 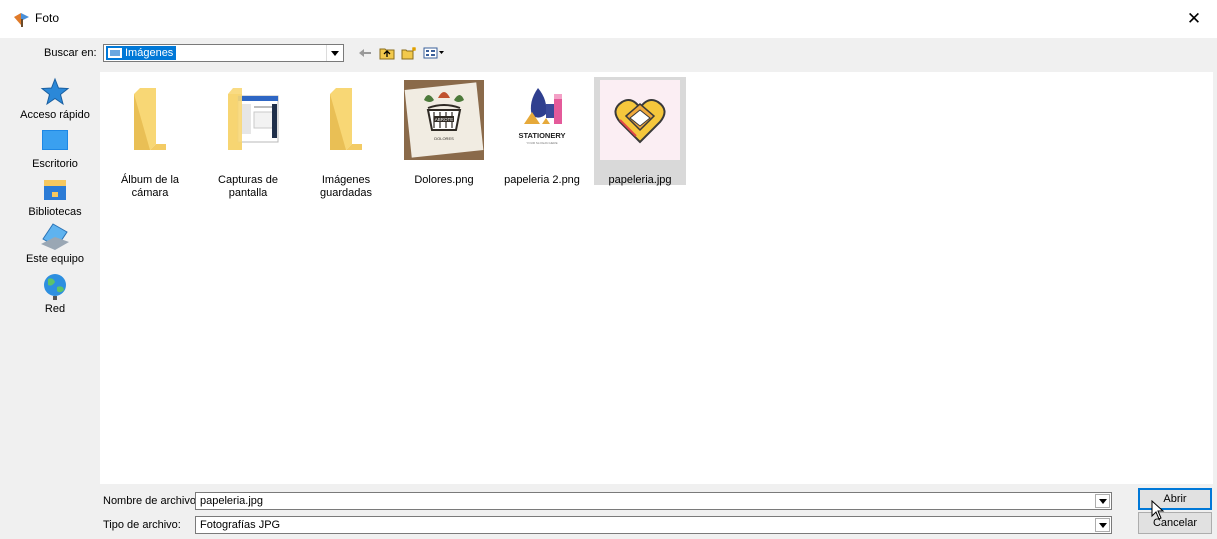 I want to click on image-item-dolores: ABROTE DOLORES Dolores.png, so click(x=444, y=131).